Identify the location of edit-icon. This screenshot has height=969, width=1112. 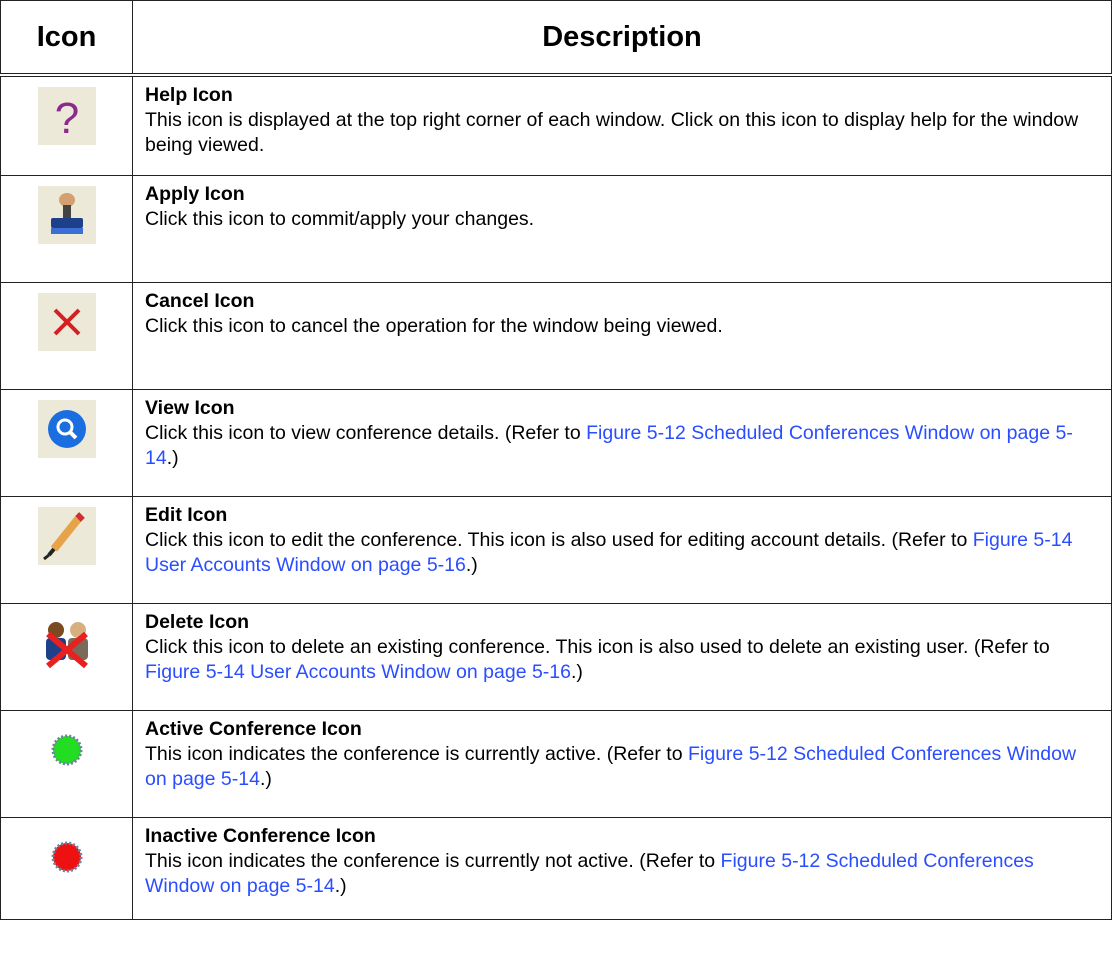
(66, 536).